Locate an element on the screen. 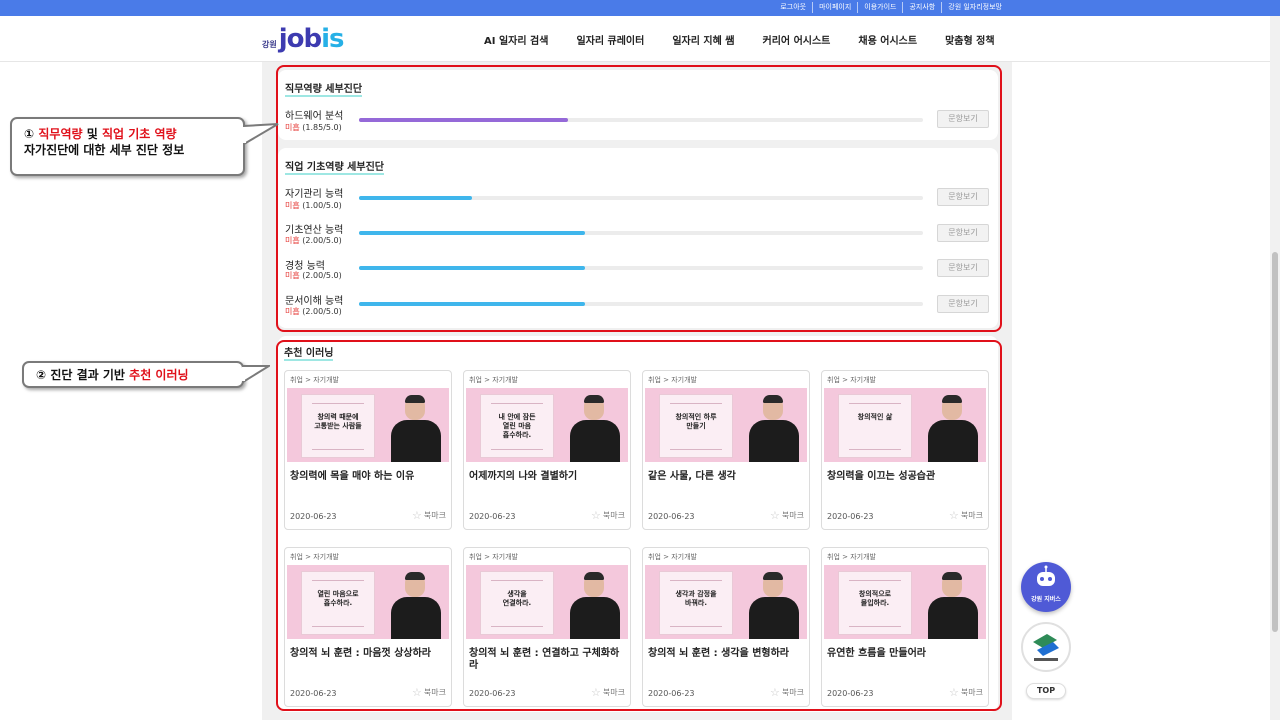 The height and width of the screenshot is (720, 1280). logo-region: 강원 is located at coordinates (269, 44).